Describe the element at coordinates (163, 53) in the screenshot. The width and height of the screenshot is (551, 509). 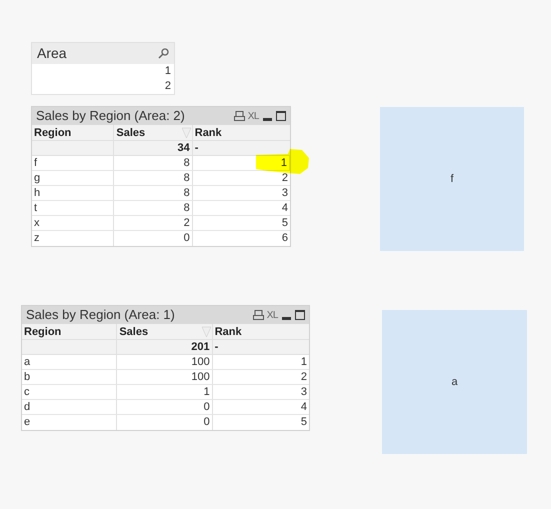
I see `search-icon` at that location.